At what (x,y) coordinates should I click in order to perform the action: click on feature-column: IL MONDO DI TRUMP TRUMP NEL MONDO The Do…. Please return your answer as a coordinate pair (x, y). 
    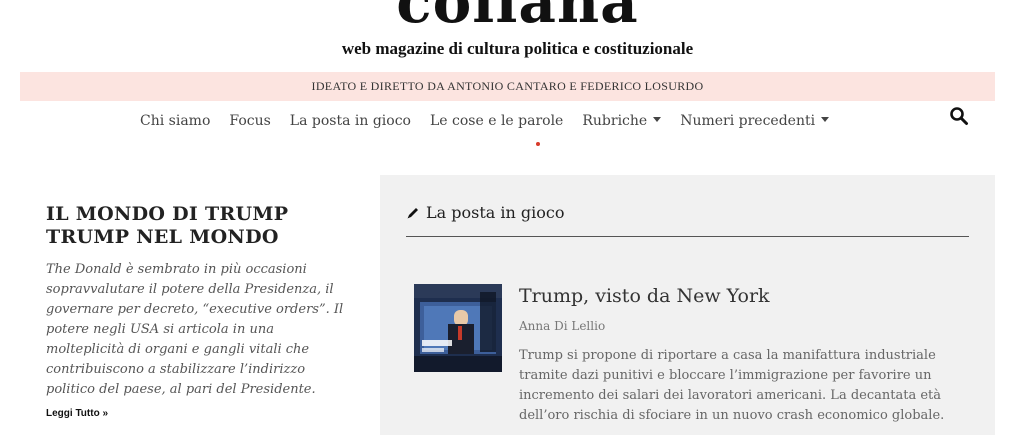
    Looking at the image, I should click on (201, 311).